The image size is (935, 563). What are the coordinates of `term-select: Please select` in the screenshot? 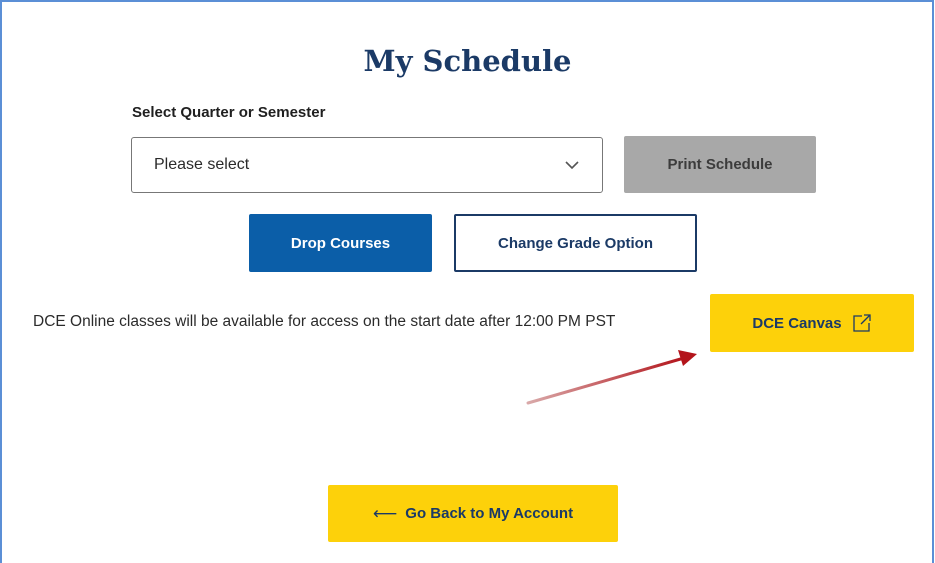 It's located at (367, 165).